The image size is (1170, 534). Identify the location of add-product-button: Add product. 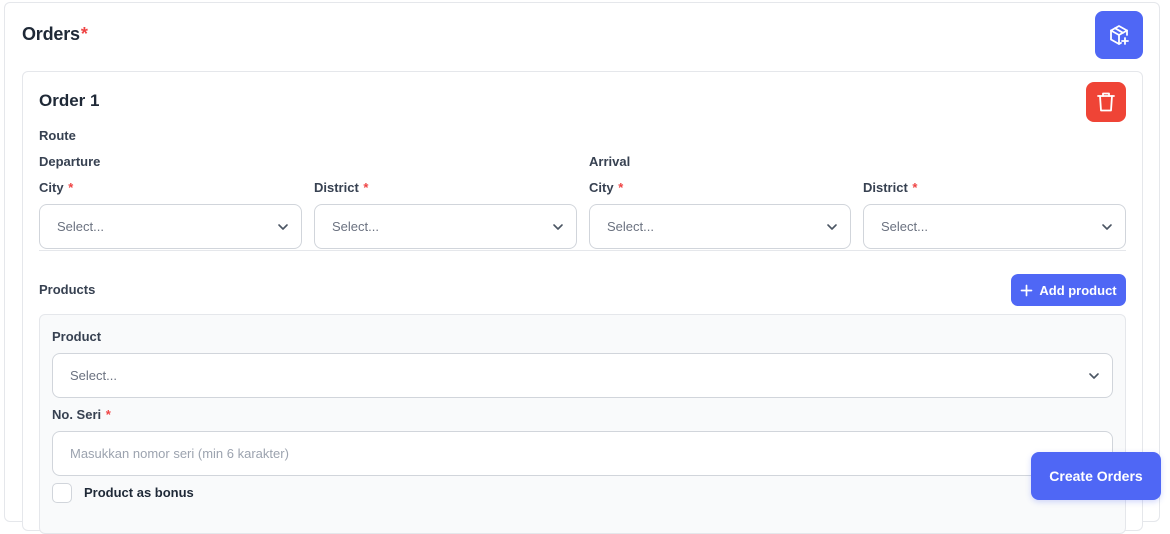
(1068, 290).